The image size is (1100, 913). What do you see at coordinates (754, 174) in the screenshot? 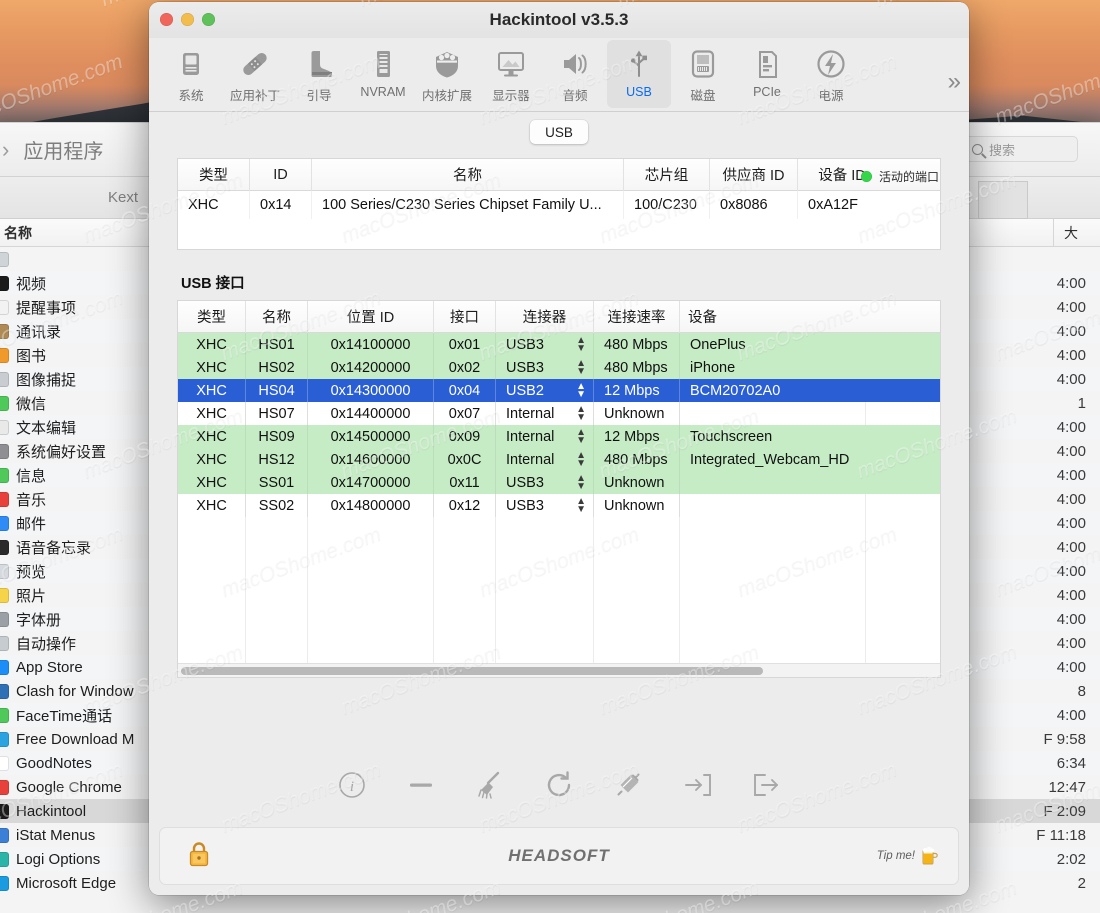
I see `controller-col-header: 供应商 ID` at bounding box center [754, 174].